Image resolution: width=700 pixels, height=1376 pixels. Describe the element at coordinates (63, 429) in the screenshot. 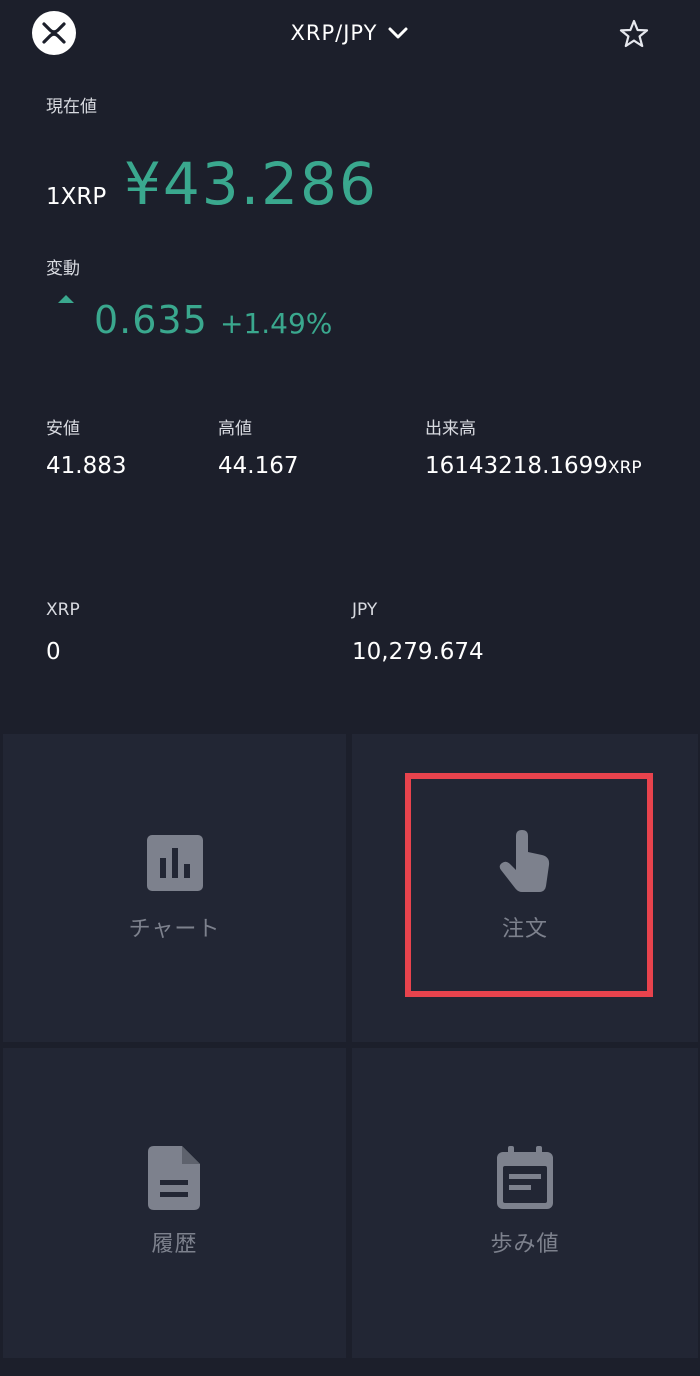

I see `low-label: 安値` at that location.